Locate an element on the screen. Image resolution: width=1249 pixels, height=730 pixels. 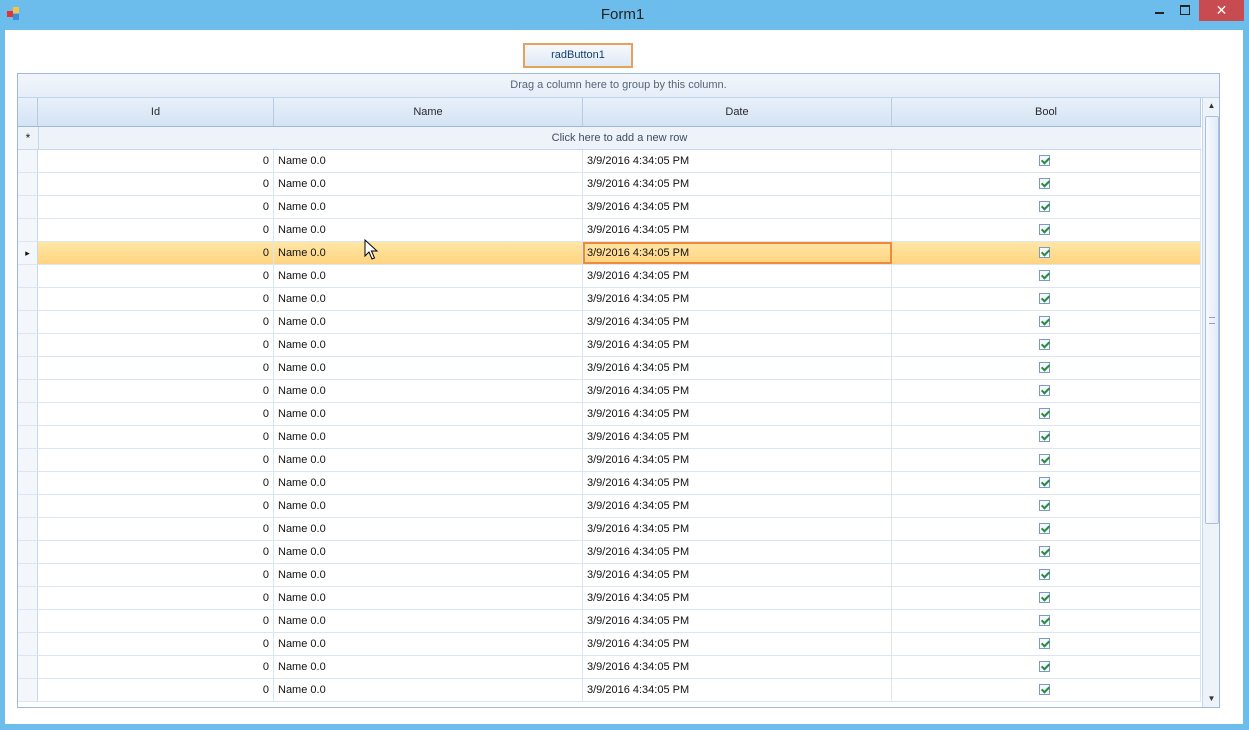
scroll-thumb is located at coordinates (1212, 320).